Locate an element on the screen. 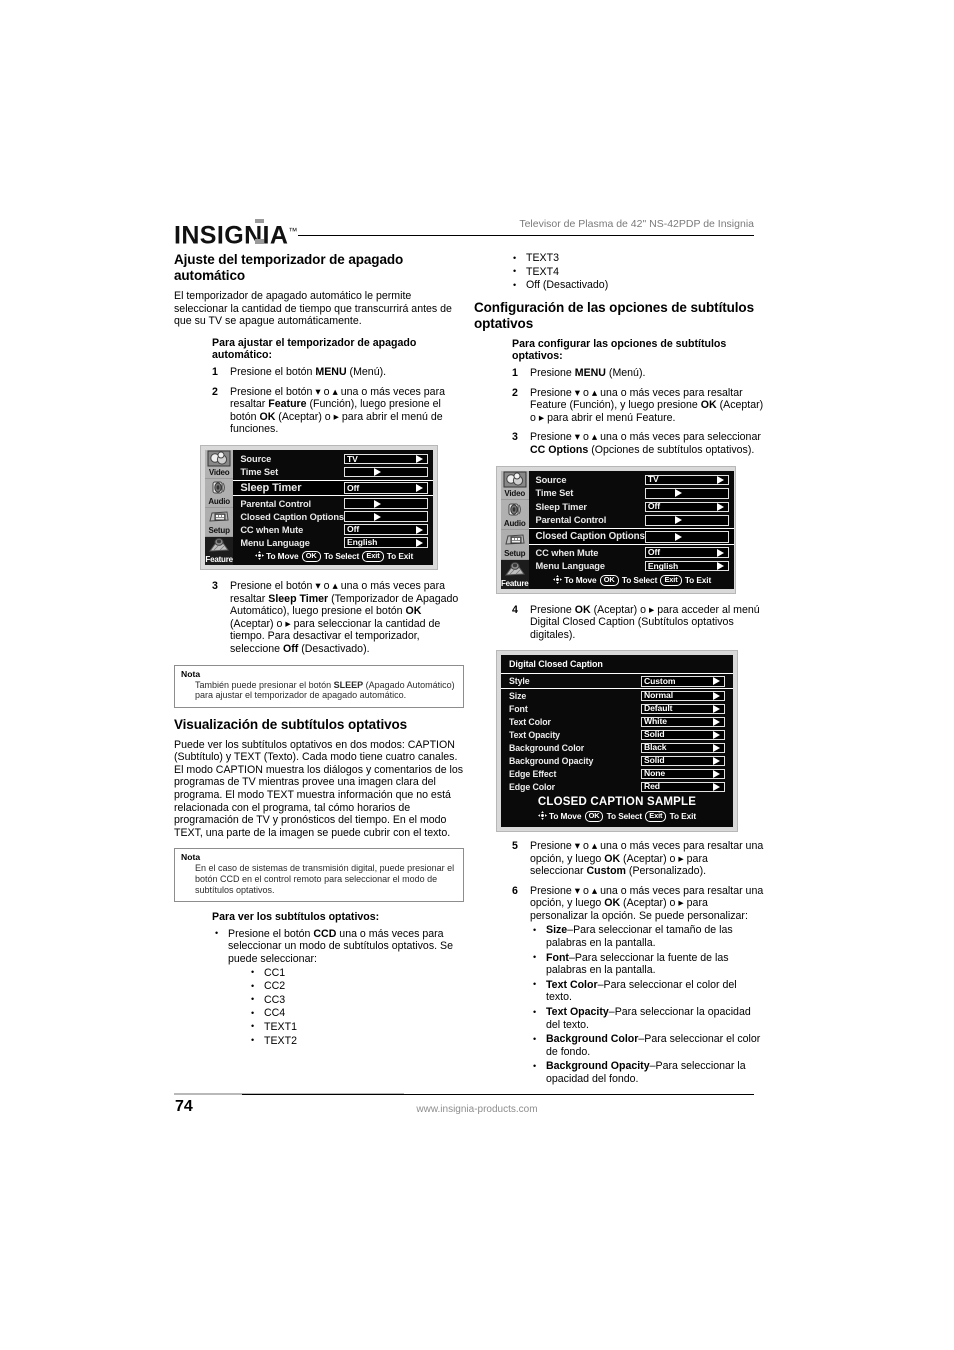 The width and height of the screenshot is (954, 1350). dcc-row-text-color: Text Color White is located at coordinates (617, 721).